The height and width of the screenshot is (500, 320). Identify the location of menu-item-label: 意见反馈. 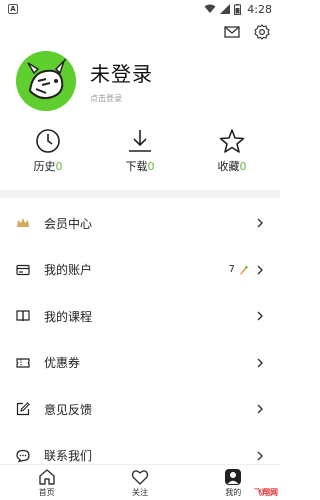
(68, 409).